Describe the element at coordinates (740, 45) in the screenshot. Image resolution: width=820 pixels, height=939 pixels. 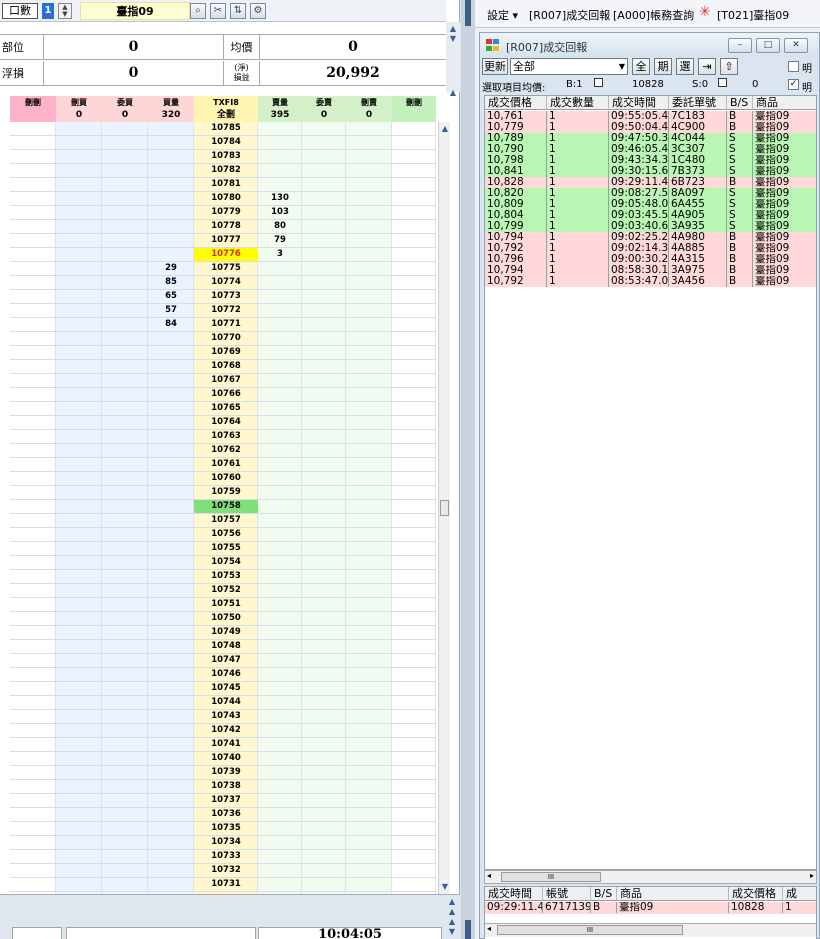
I see `minimize-button: –` at that location.